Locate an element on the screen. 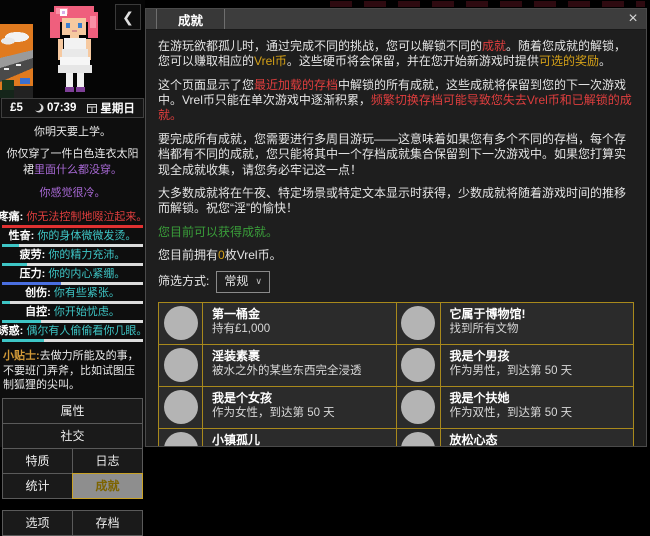 This screenshot has width=650, height=536. dialog-header: 成就 × is located at coordinates (396, 19).